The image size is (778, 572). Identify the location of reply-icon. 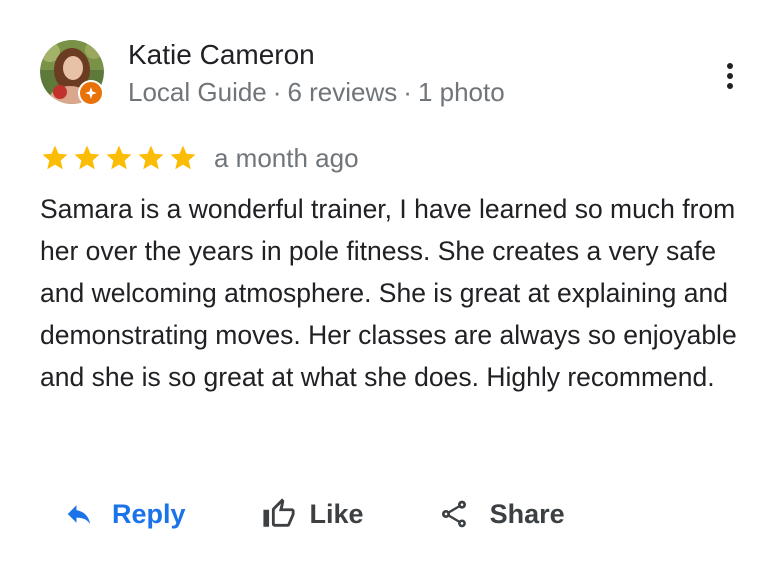
(79, 514).